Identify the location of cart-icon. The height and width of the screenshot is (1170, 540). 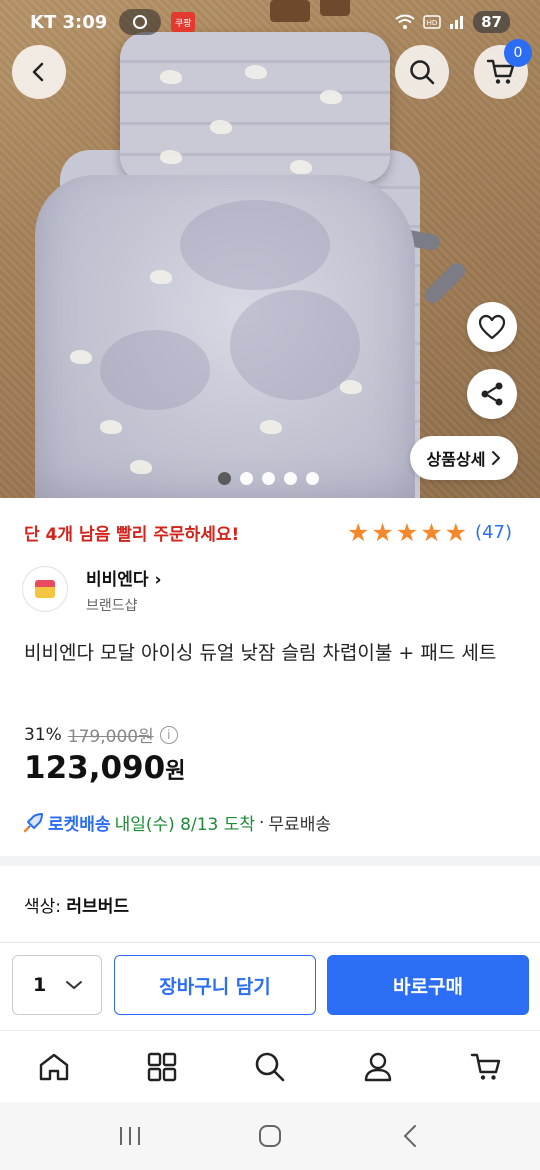
(485, 1066).